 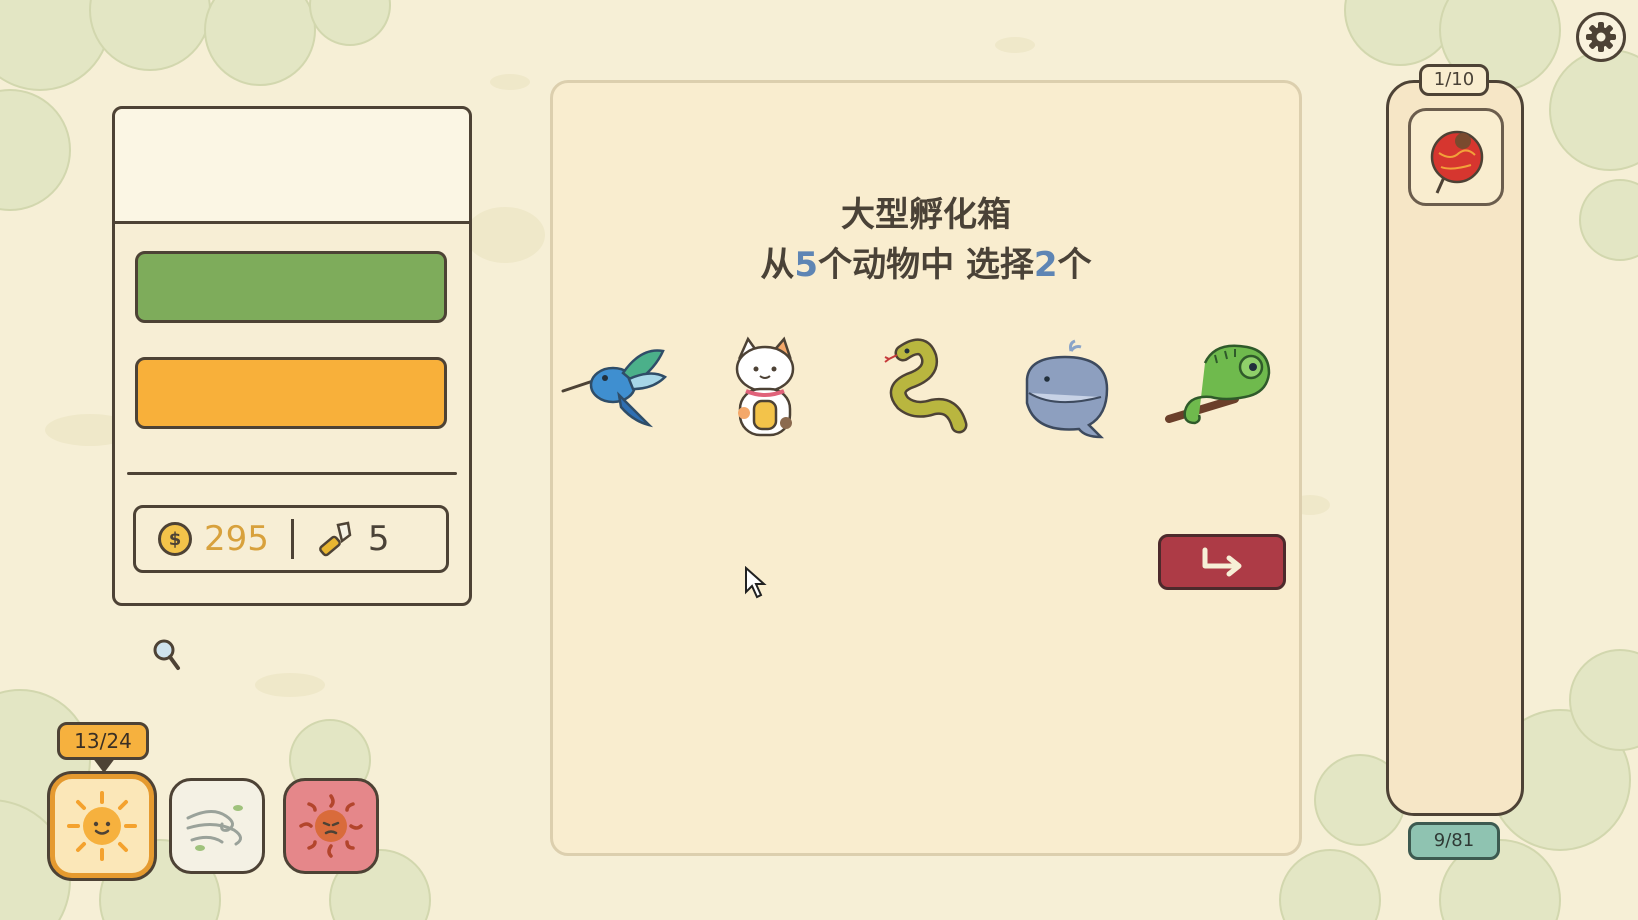 What do you see at coordinates (1220, 388) in the screenshot?
I see `chameleon-option` at bounding box center [1220, 388].